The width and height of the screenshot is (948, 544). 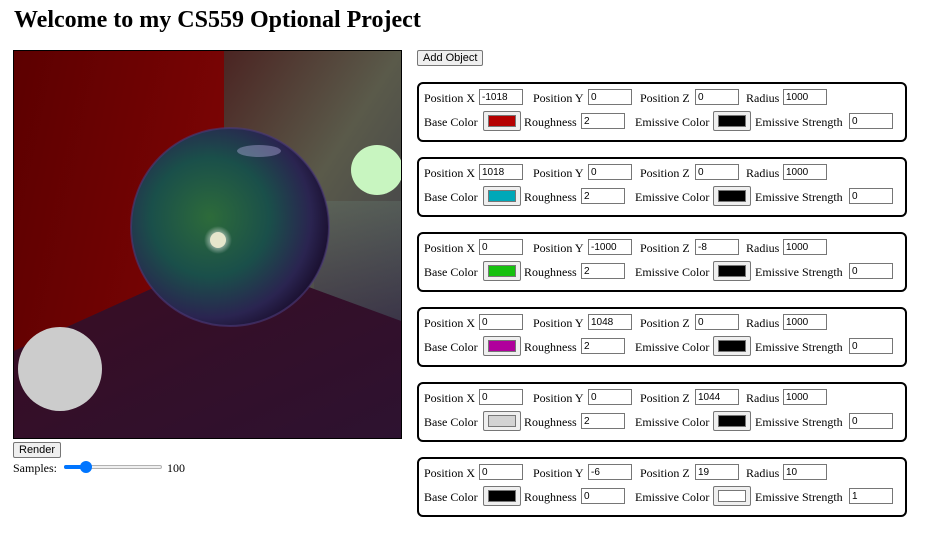 I want to click on render-button: Render, so click(x=37, y=450).